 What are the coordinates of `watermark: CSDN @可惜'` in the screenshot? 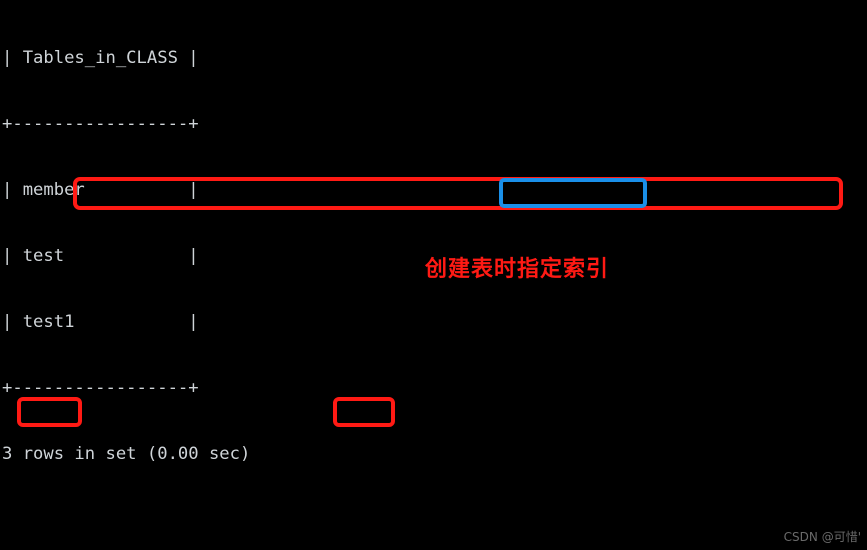 It's located at (822, 537).